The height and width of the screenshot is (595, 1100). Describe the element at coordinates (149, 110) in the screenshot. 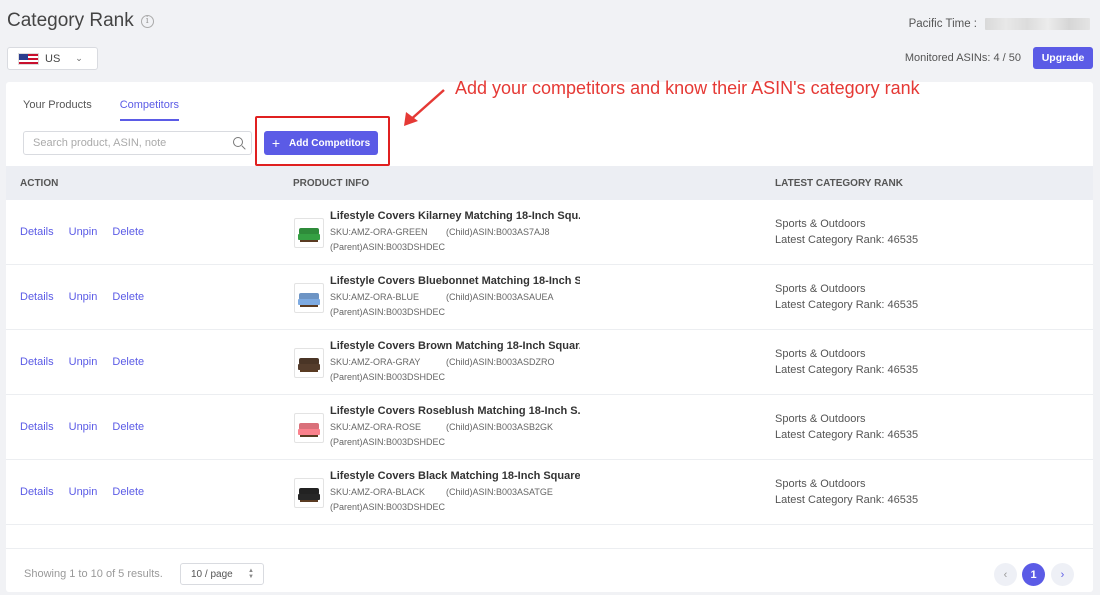

I see `tab-competitors: Competitors` at that location.